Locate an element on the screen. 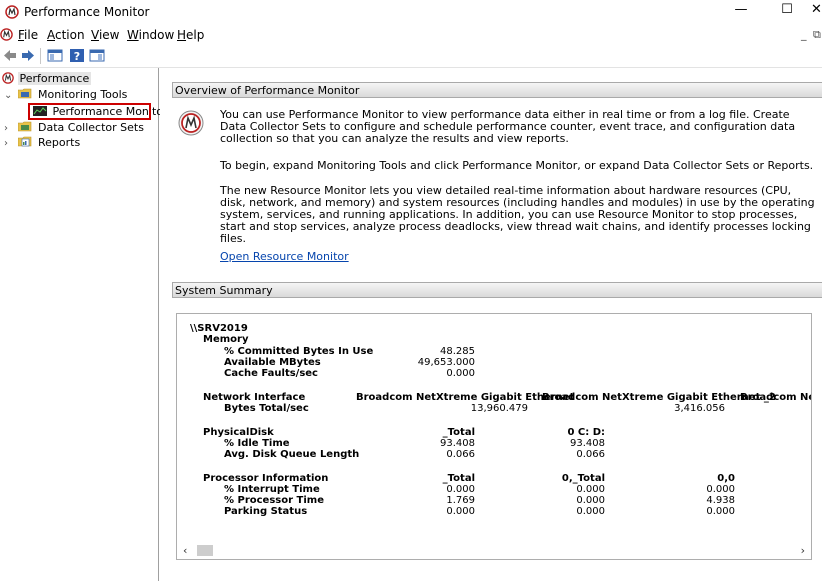 The height and width of the screenshot is (581, 822). memory-label: Memory is located at coordinates (226, 339).